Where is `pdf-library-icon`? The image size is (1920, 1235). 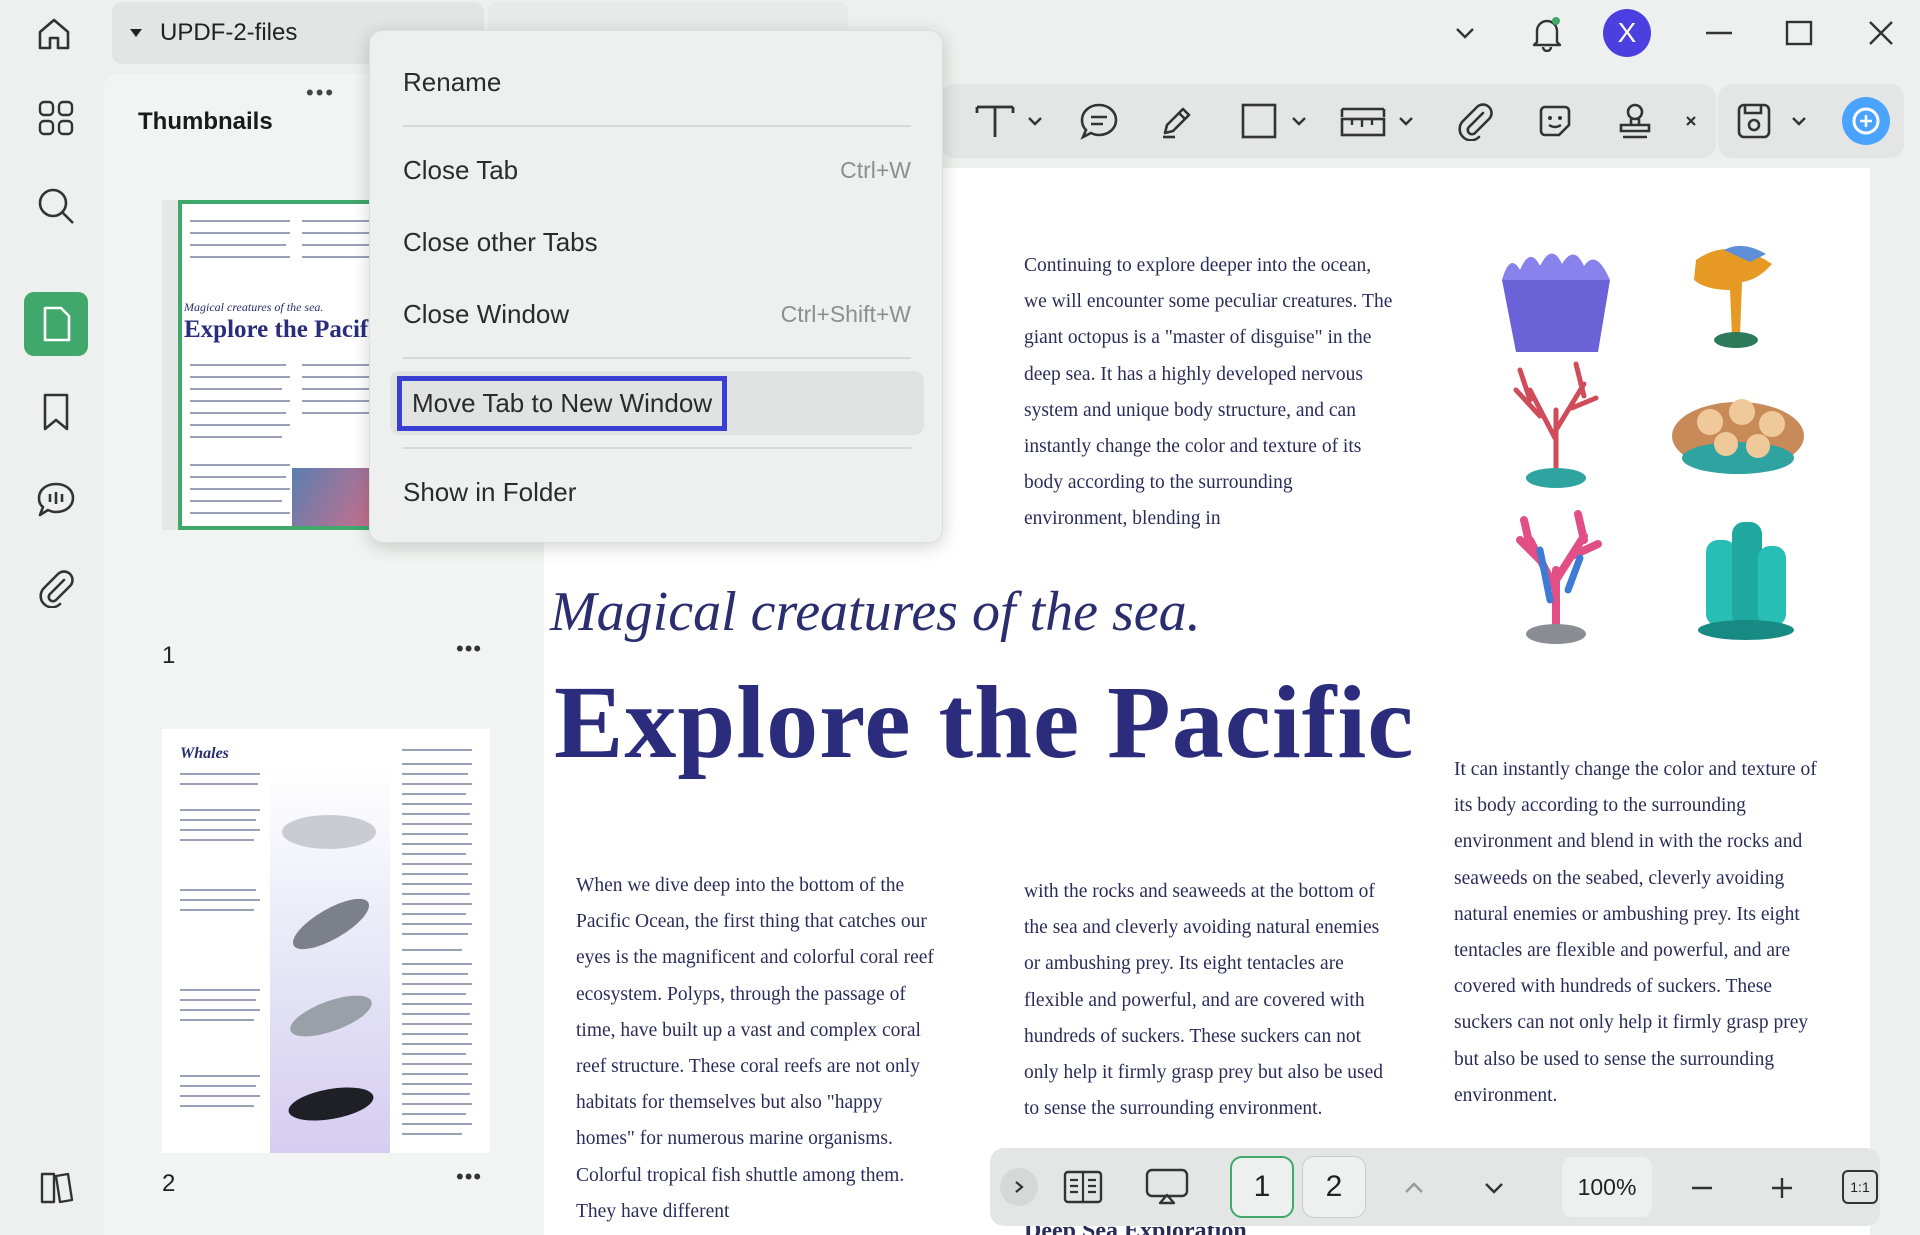 pdf-library-icon is located at coordinates (56, 1188).